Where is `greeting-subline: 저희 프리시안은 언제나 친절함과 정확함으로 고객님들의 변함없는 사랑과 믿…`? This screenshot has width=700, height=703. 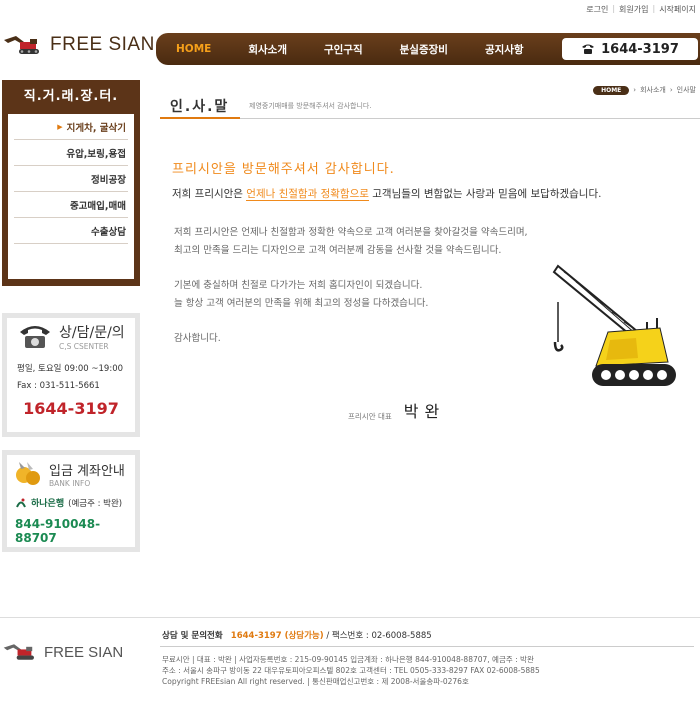 greeting-subline: 저희 프리시안은 언제나 친절함과 정확함으로 고객님들의 변함없는 사랑과 믿… is located at coordinates (386, 193).